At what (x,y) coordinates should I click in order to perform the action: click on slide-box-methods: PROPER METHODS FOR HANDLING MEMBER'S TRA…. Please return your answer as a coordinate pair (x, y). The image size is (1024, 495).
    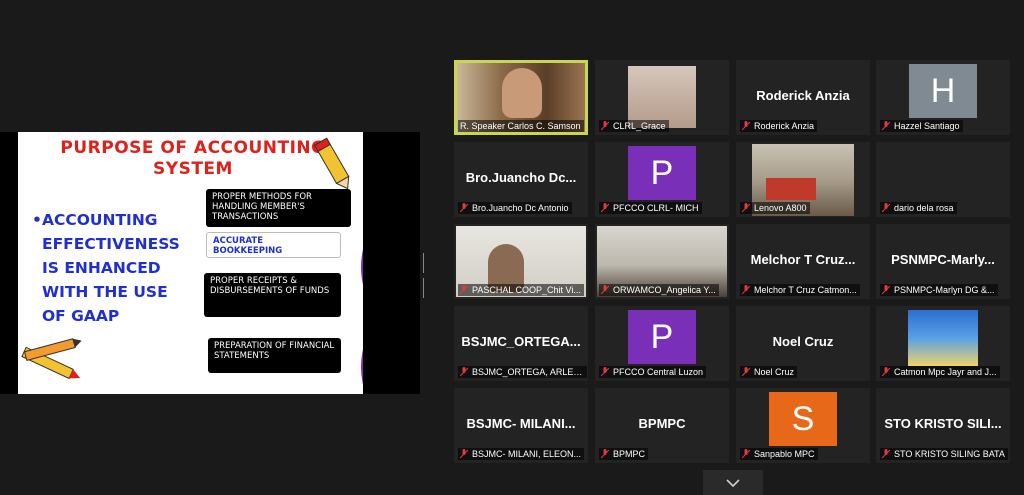
    Looking at the image, I should click on (278, 208).